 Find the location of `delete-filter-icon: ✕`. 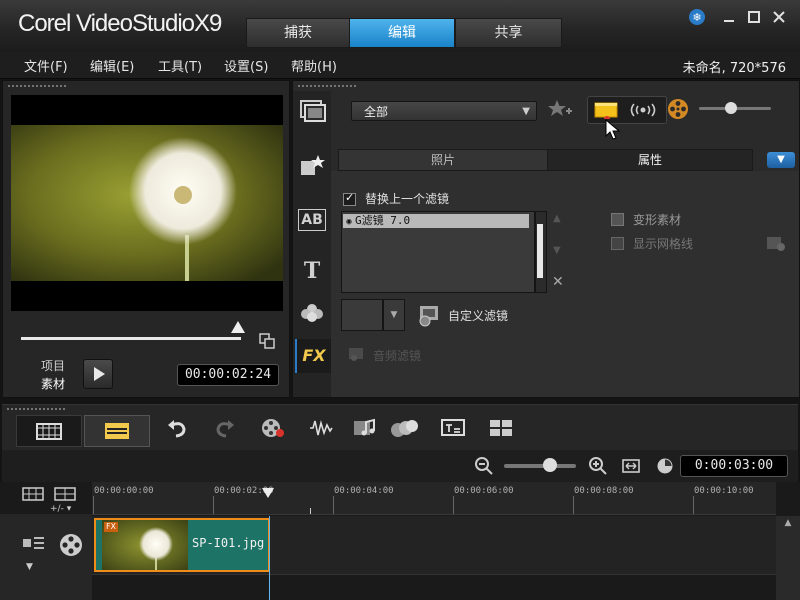

delete-filter-icon: ✕ is located at coordinates (558, 282).